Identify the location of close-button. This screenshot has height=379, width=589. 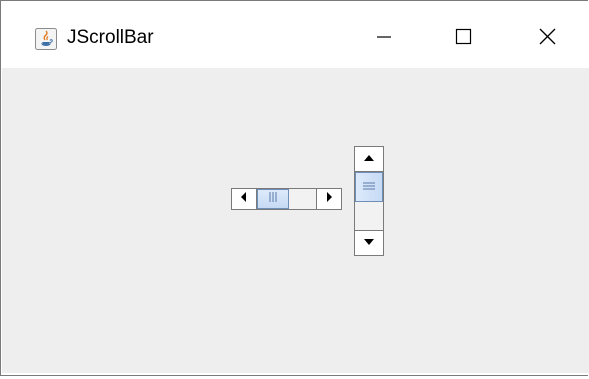
(547, 38).